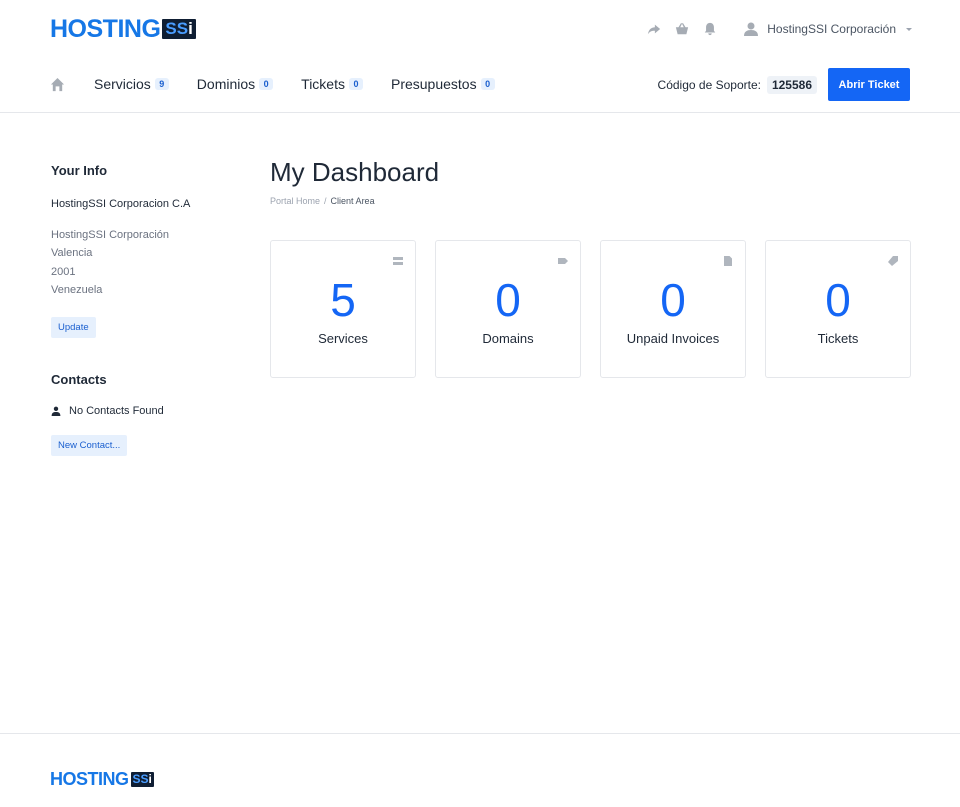  What do you see at coordinates (110, 235) in the screenshot?
I see `address-line: HostingSSI Corporación` at bounding box center [110, 235].